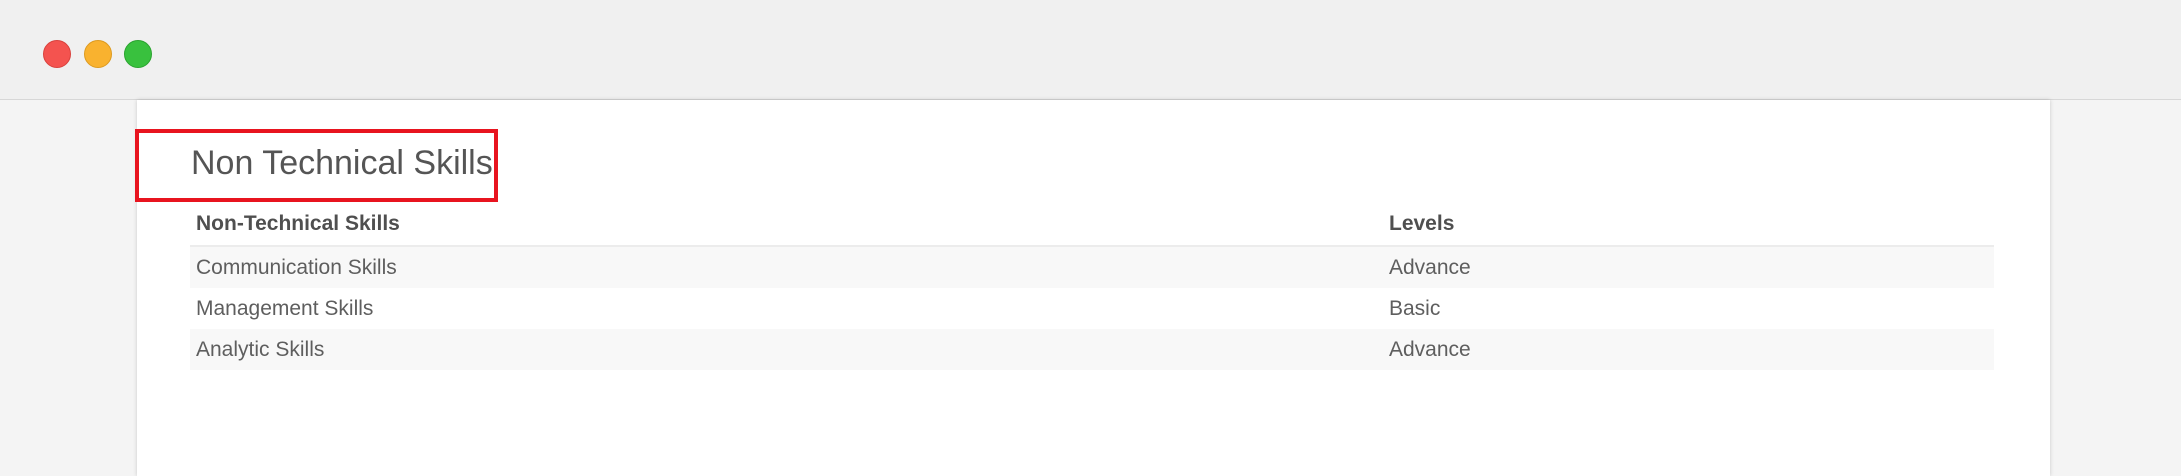  I want to click on level-cell: Basic, so click(1415, 308).